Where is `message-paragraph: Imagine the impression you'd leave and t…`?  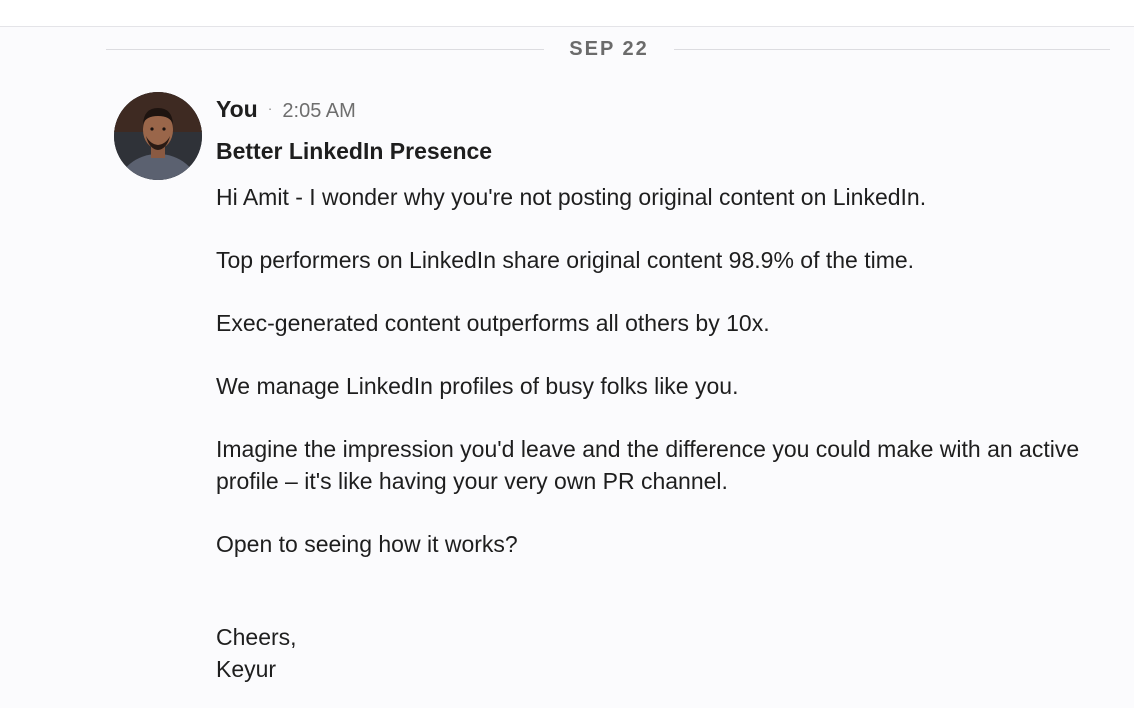 message-paragraph: Imagine the impression you'd leave and t… is located at coordinates (648, 465).